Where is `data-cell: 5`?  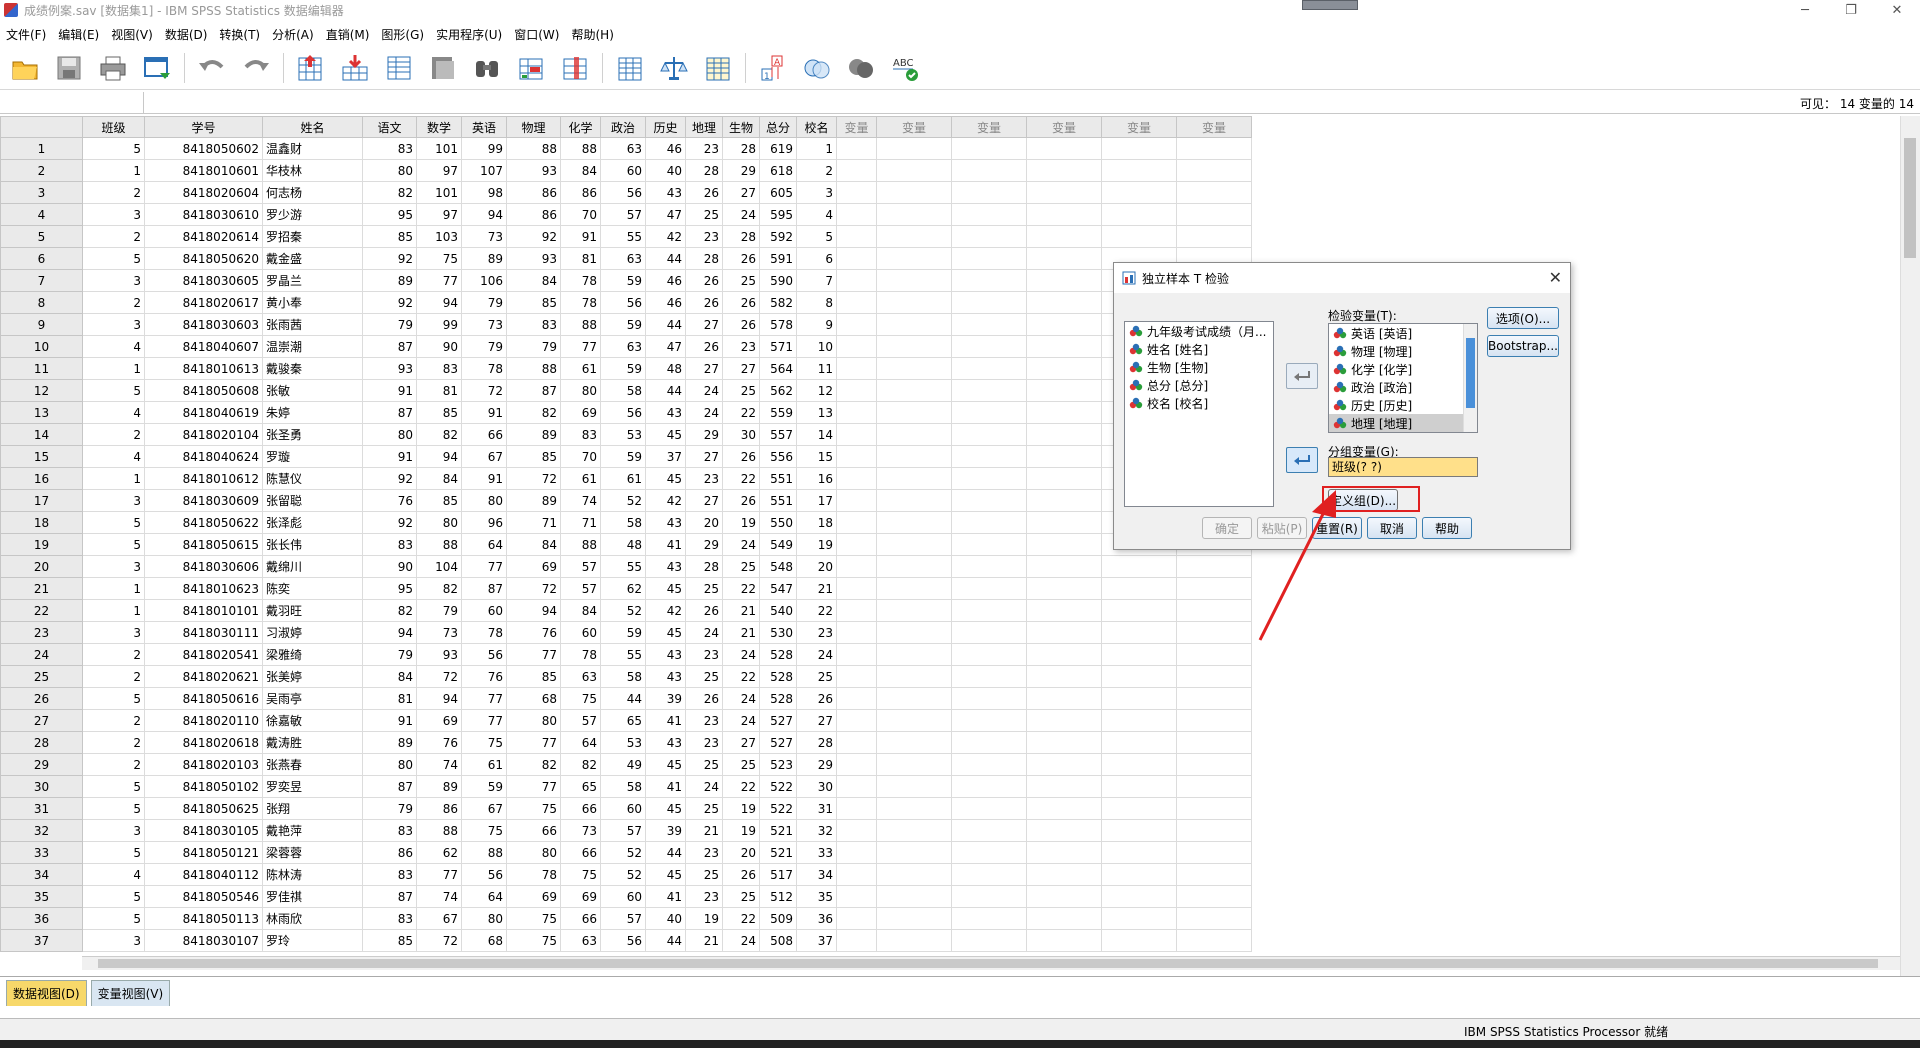 data-cell: 5 is located at coordinates (113, 896).